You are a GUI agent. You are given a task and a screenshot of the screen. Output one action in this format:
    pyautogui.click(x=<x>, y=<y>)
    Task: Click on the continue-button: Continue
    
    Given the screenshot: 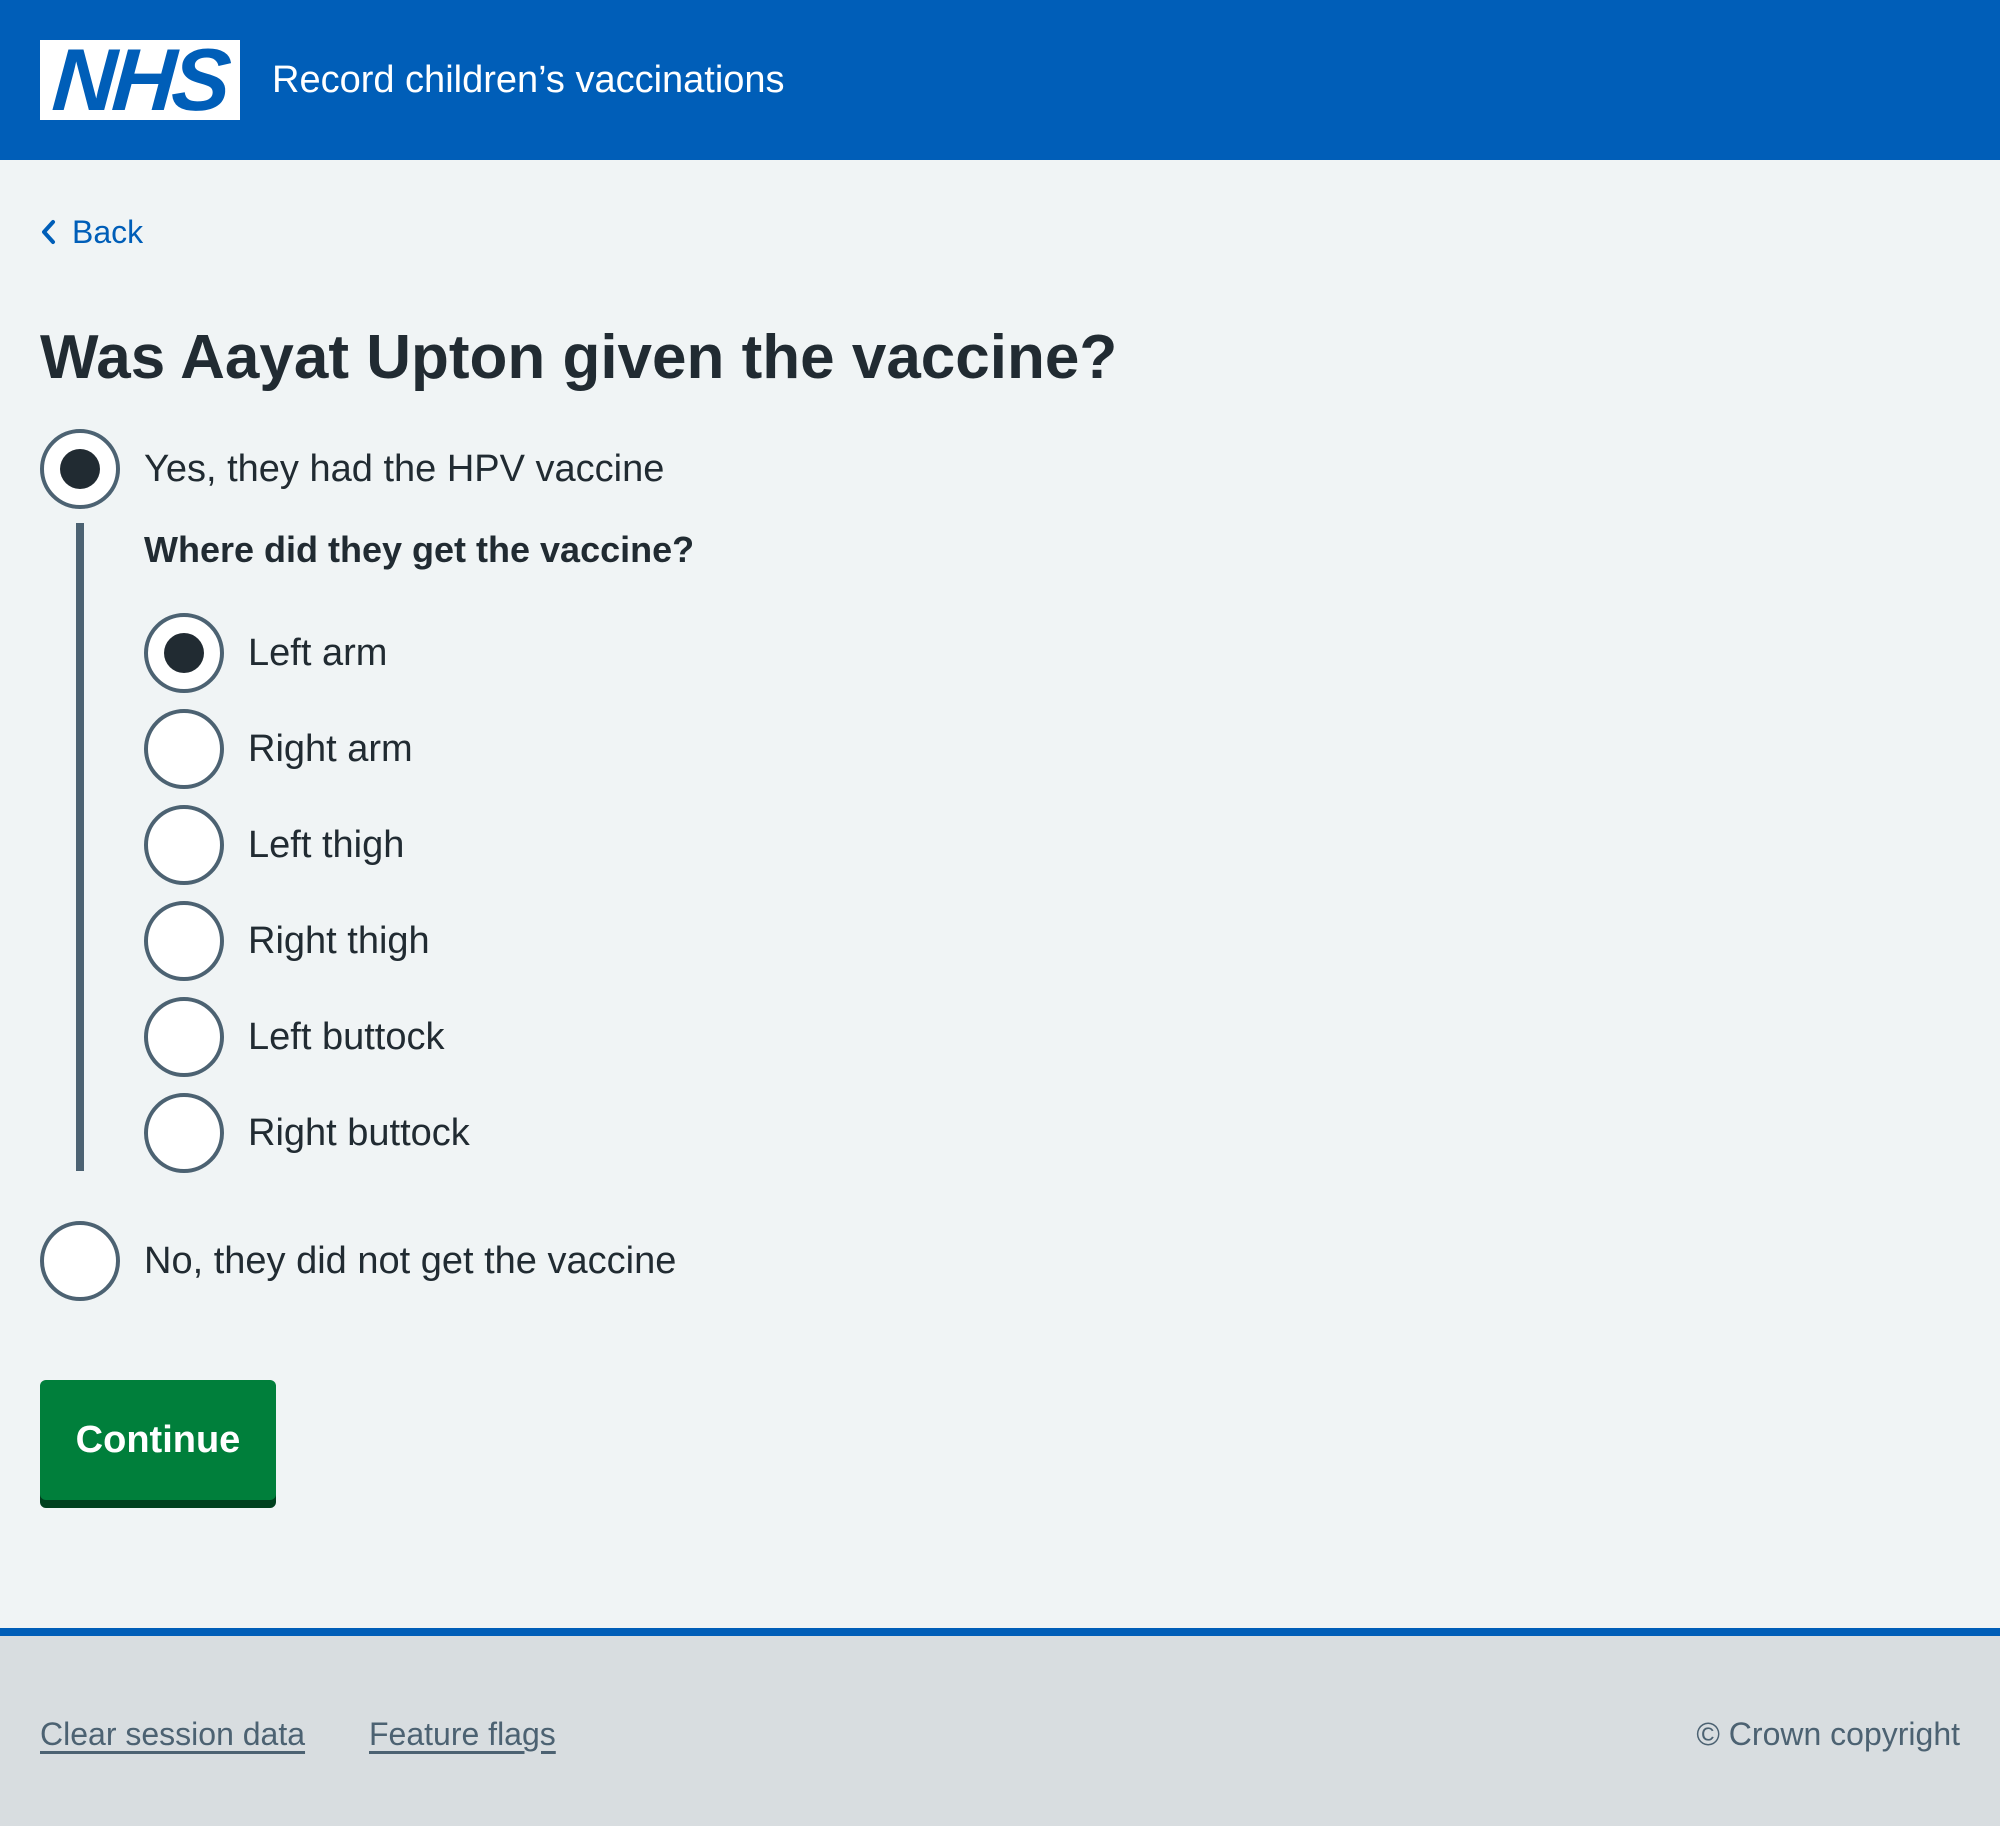 What is the action you would take?
    pyautogui.click(x=158, y=1440)
    